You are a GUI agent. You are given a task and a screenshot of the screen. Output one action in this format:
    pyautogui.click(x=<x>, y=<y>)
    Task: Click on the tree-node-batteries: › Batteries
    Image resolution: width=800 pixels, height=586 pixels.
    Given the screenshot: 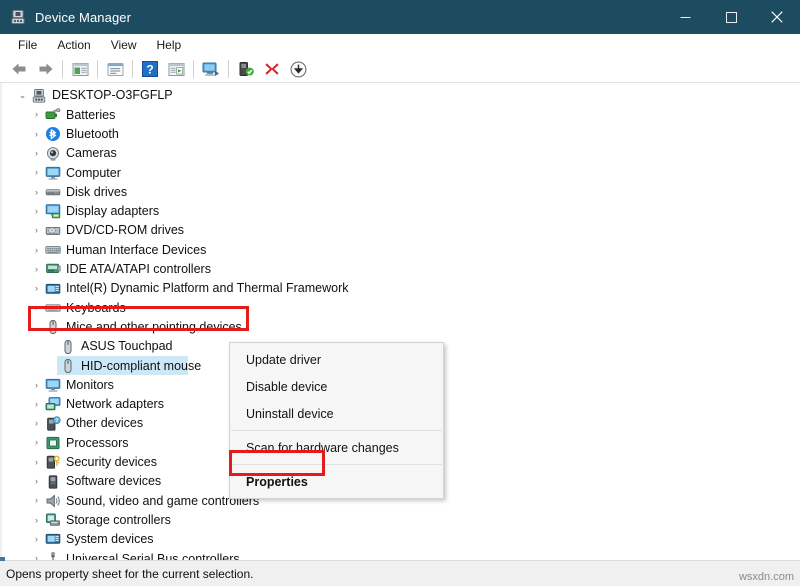 What is the action you would take?
    pyautogui.click(x=401, y=114)
    